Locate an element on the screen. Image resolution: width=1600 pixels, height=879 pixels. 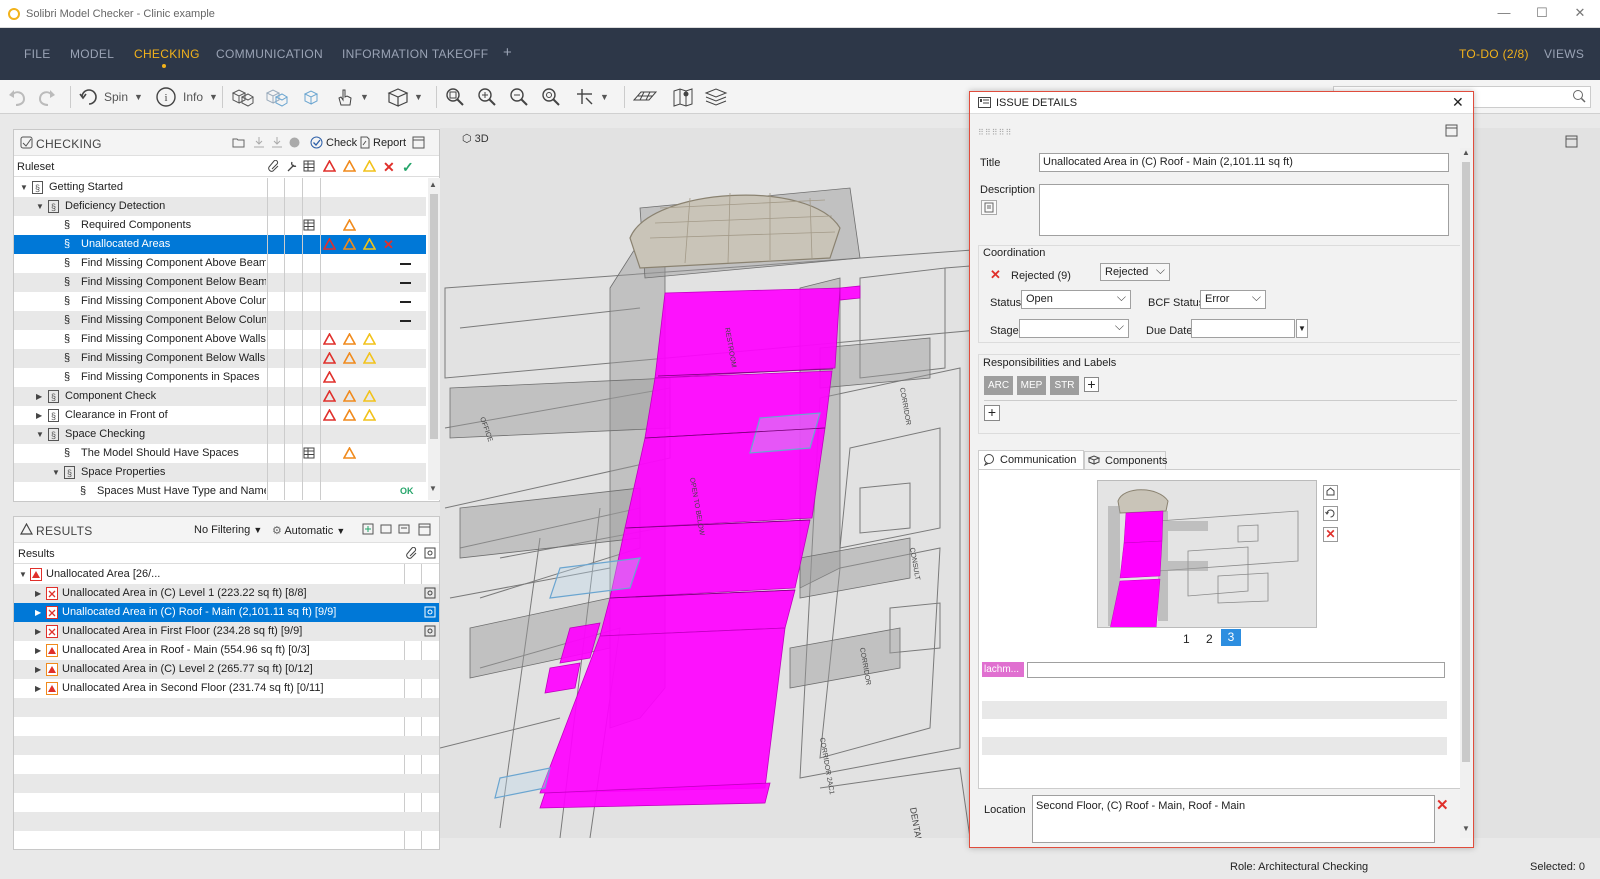
refresh-icon is located at coordinates (1330, 513).